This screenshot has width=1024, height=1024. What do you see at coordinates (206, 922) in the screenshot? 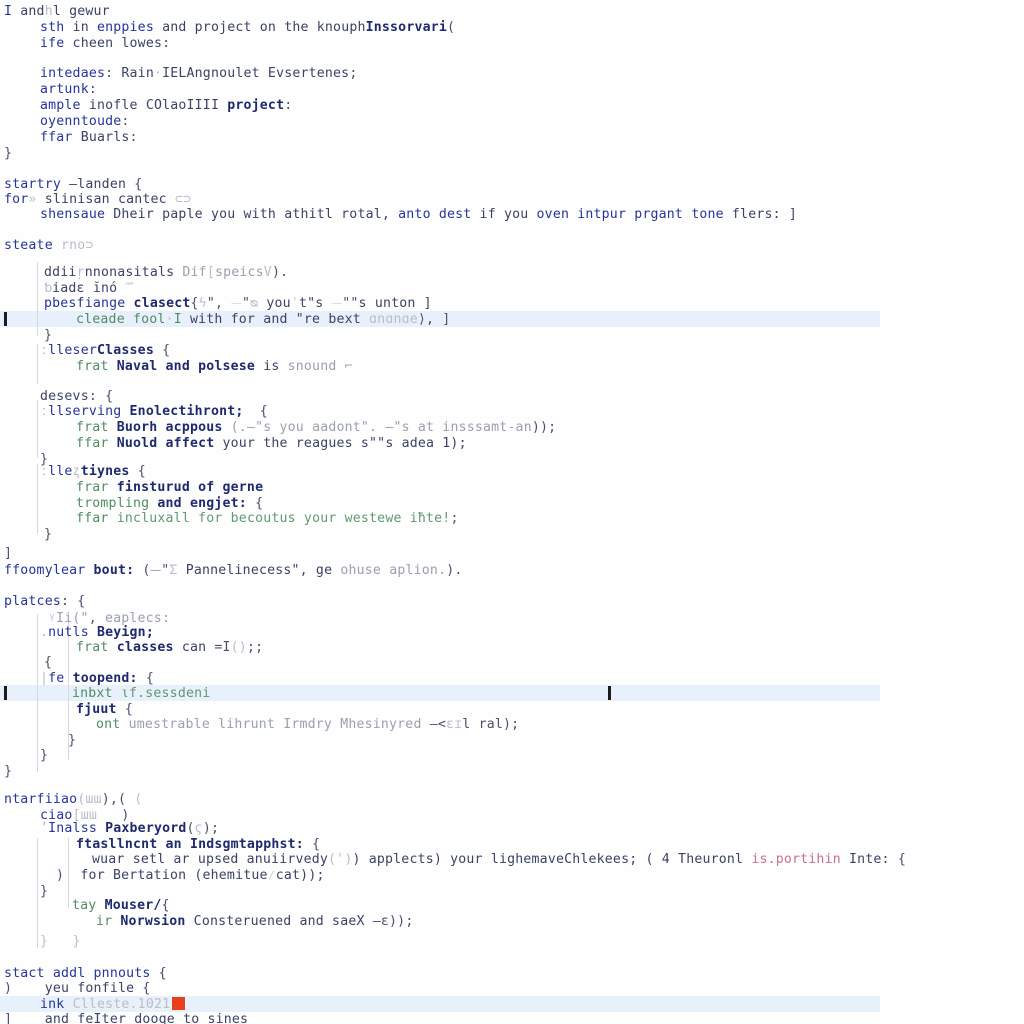
I see `code-line-59: ir Norwsion Consteruened and saeX –ɛ));` at bounding box center [206, 922].